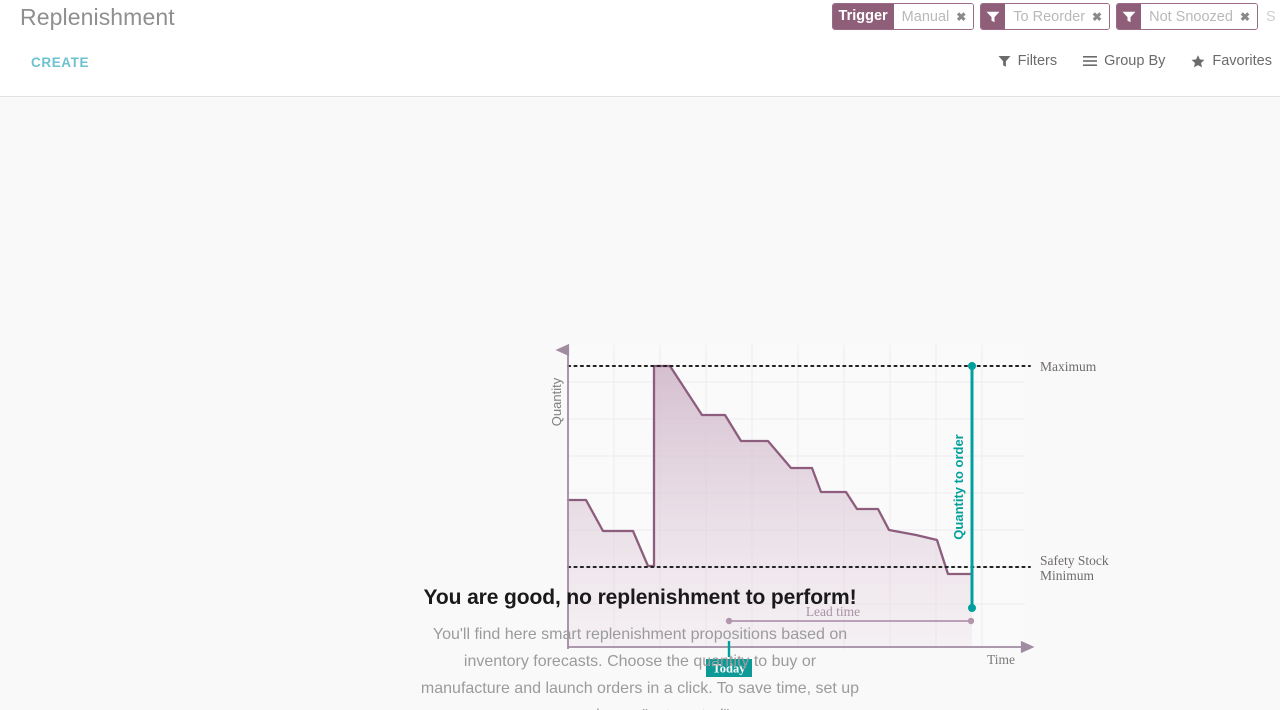  I want to click on filters-menu-button: Filters, so click(1027, 61).